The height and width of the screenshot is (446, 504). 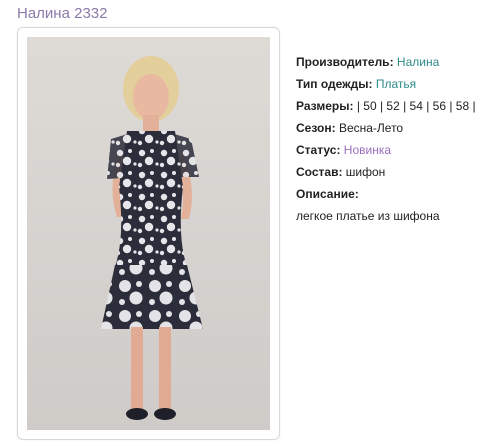 I want to click on manufacturer-link: Налина, so click(x=418, y=62).